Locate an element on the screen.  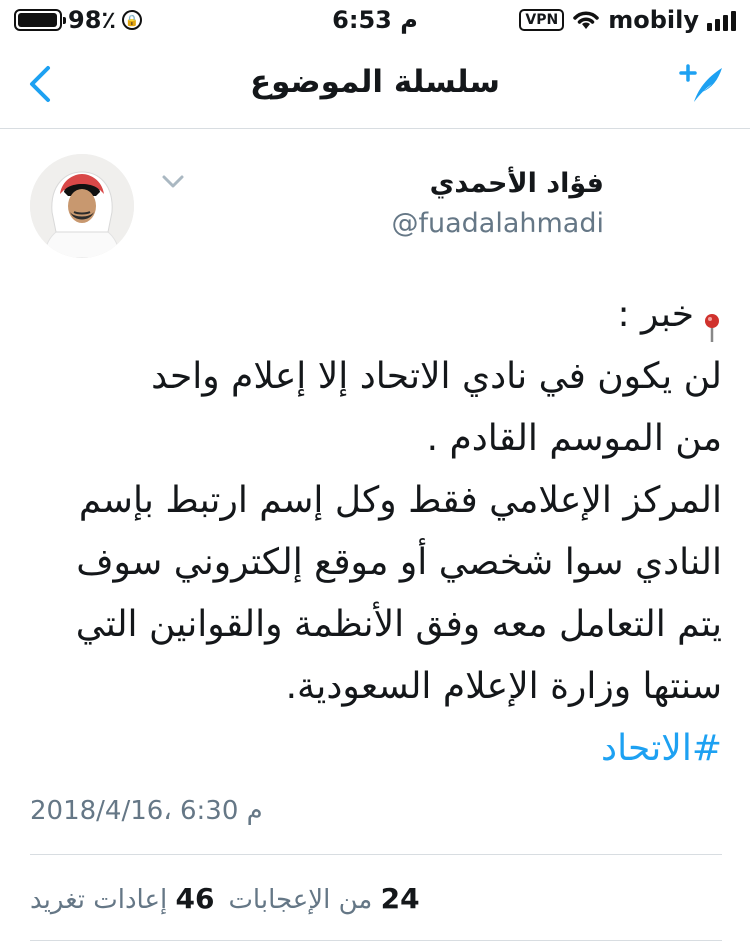
likes-count: 24 is located at coordinates (400, 898).